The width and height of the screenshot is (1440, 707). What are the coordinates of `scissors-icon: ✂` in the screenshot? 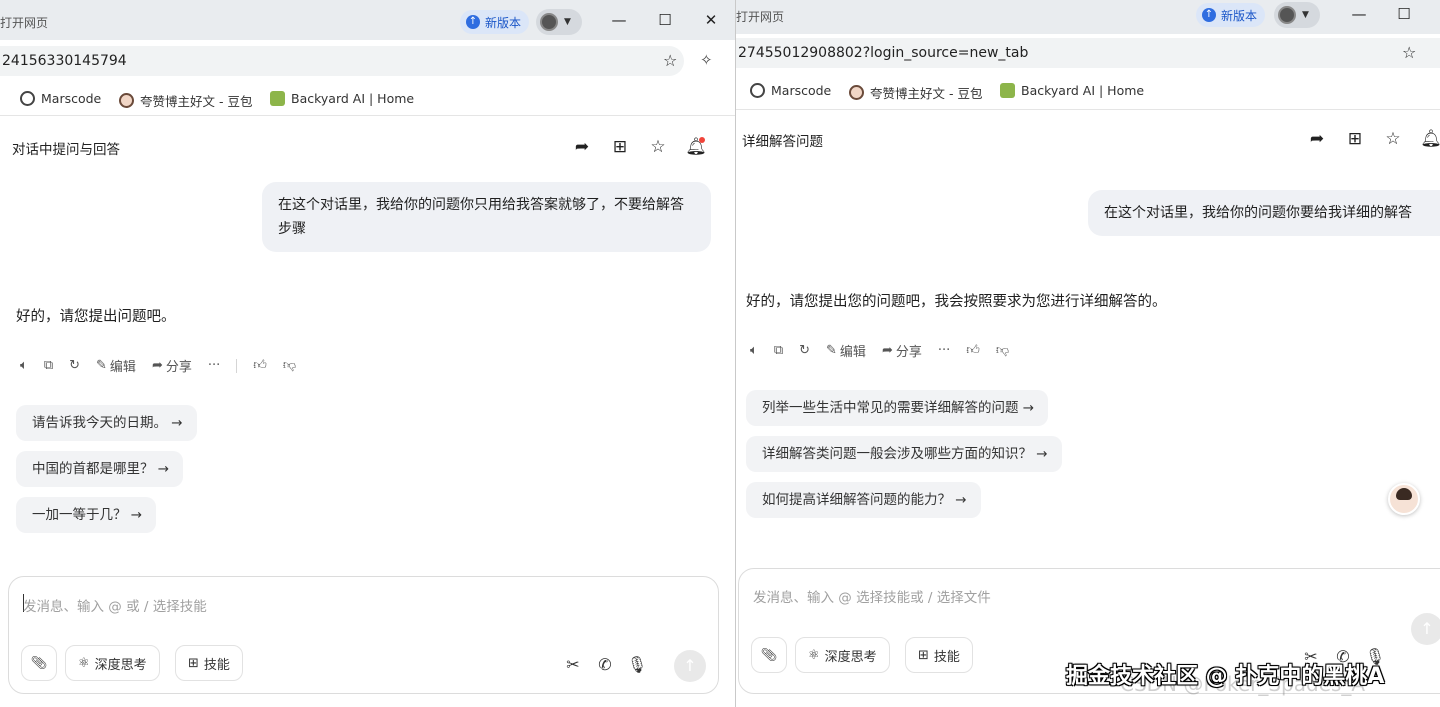 It's located at (573, 664).